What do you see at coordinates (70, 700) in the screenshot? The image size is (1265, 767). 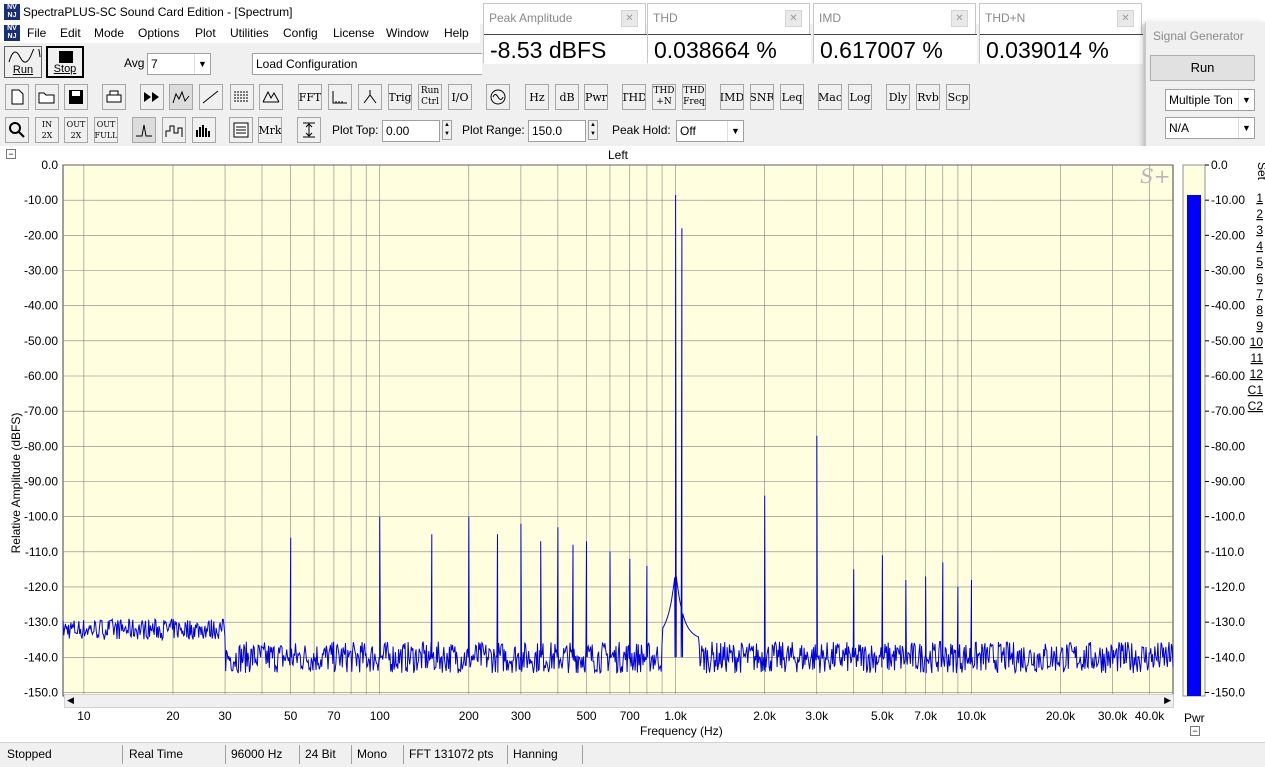 I see `scroll-left-icon: ◀` at bounding box center [70, 700].